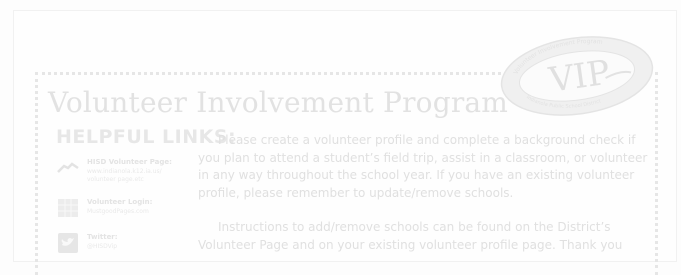  What do you see at coordinates (124, 171) in the screenshot?
I see `link-line1: www.indianola.k12.ia.us/` at bounding box center [124, 171].